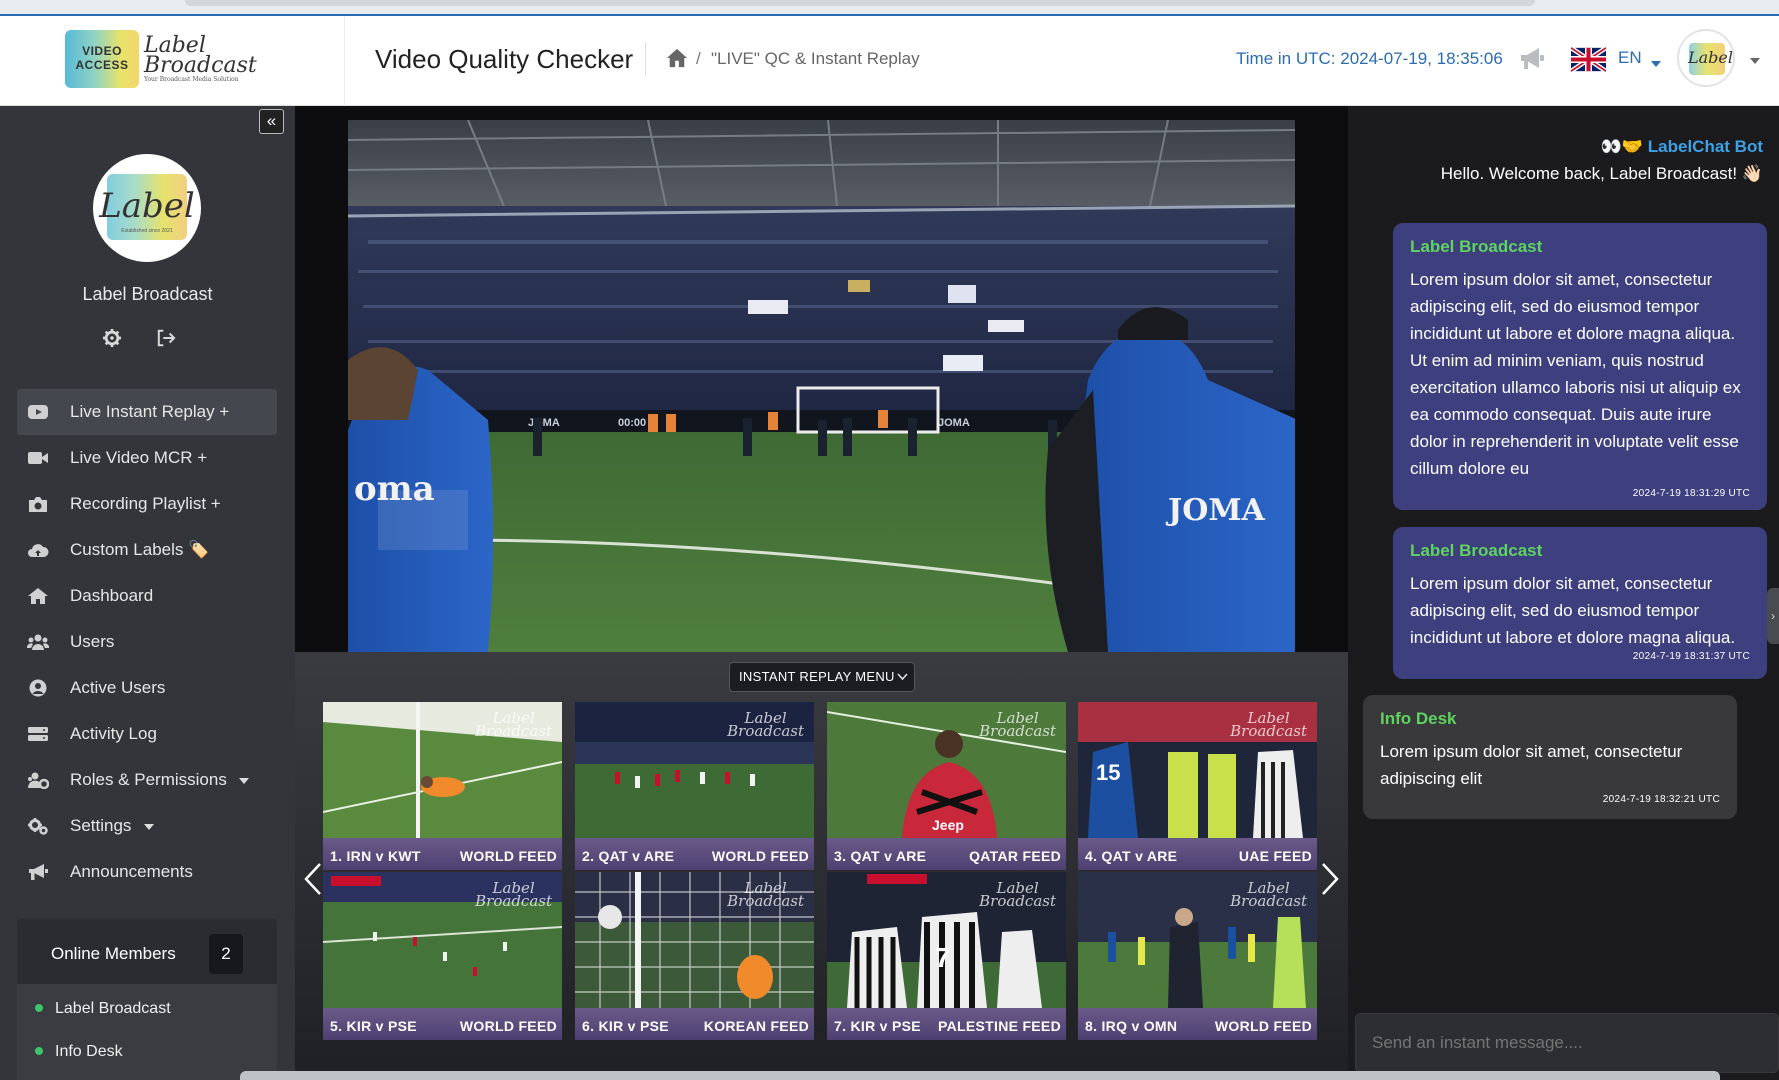 The height and width of the screenshot is (1080, 1779). I want to click on online-member: Label Broadcast, so click(103, 1009).